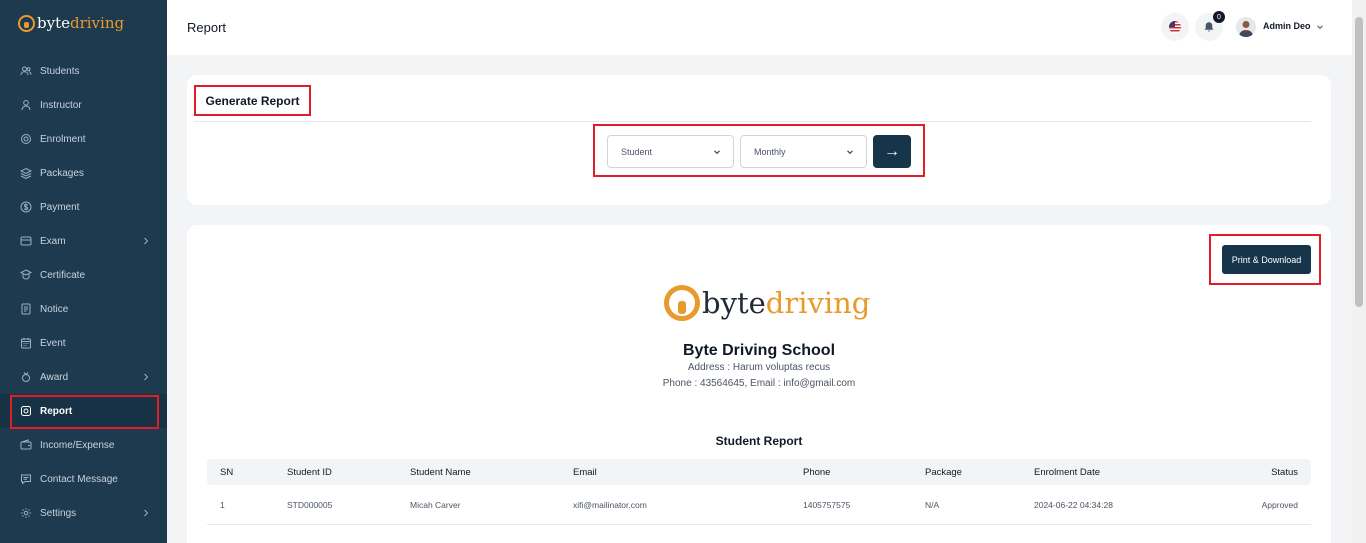 The width and height of the screenshot is (1366, 543). What do you see at coordinates (26, 513) in the screenshot?
I see `gear-icon` at bounding box center [26, 513].